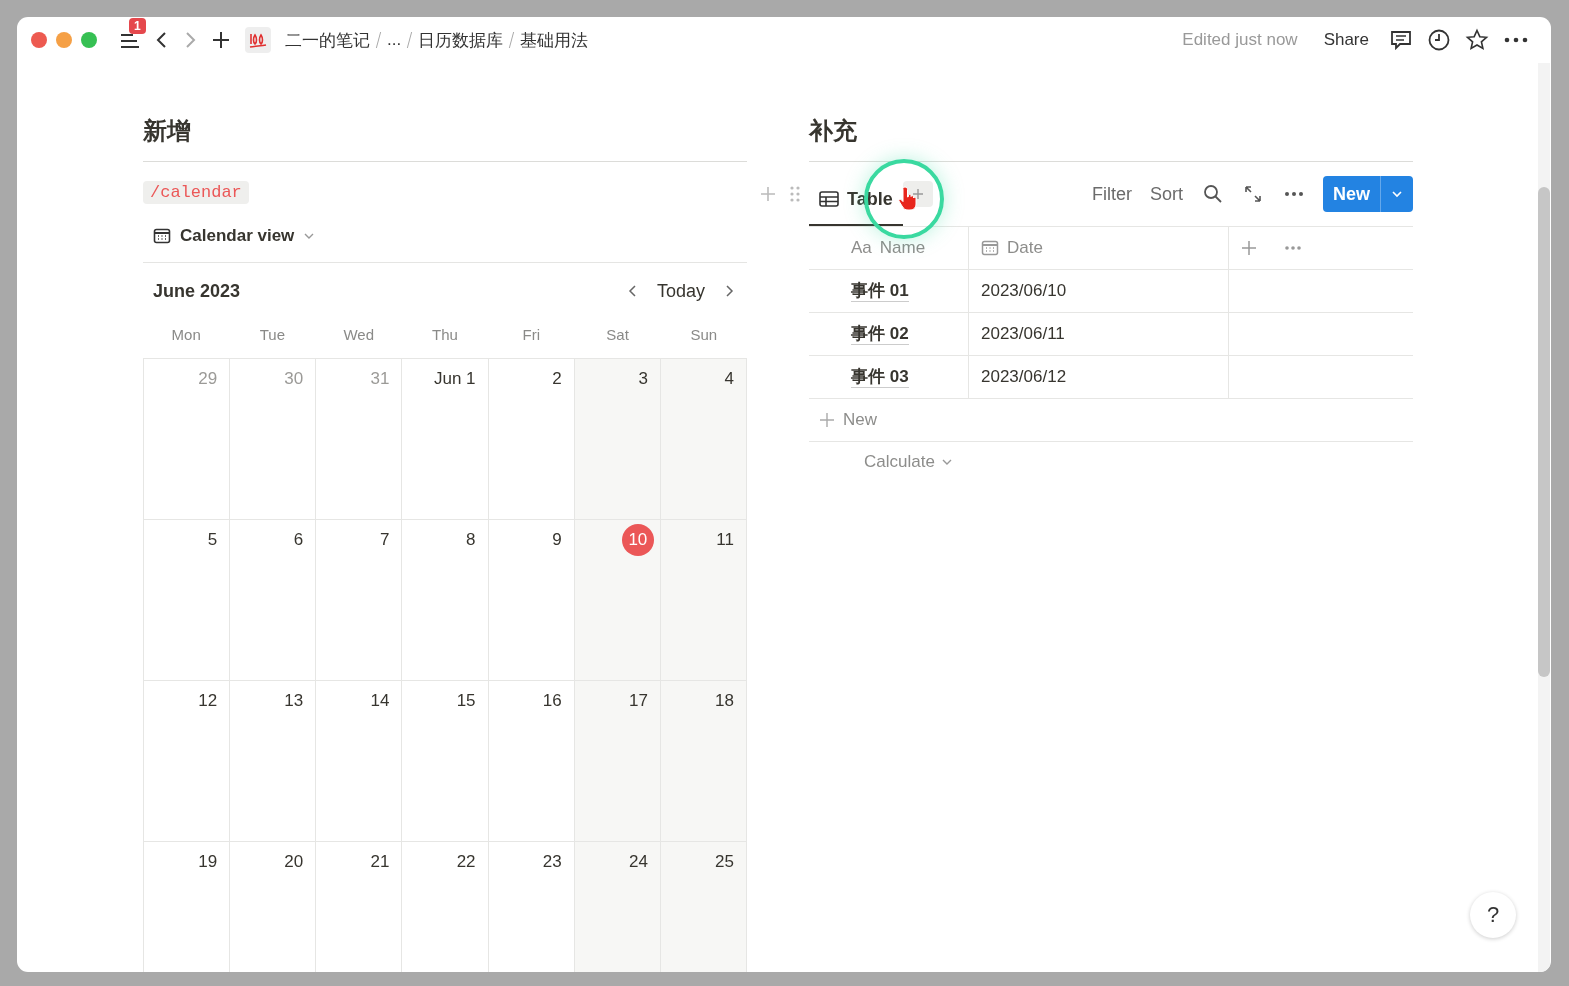  What do you see at coordinates (162, 40) in the screenshot?
I see `back-icon` at bounding box center [162, 40].